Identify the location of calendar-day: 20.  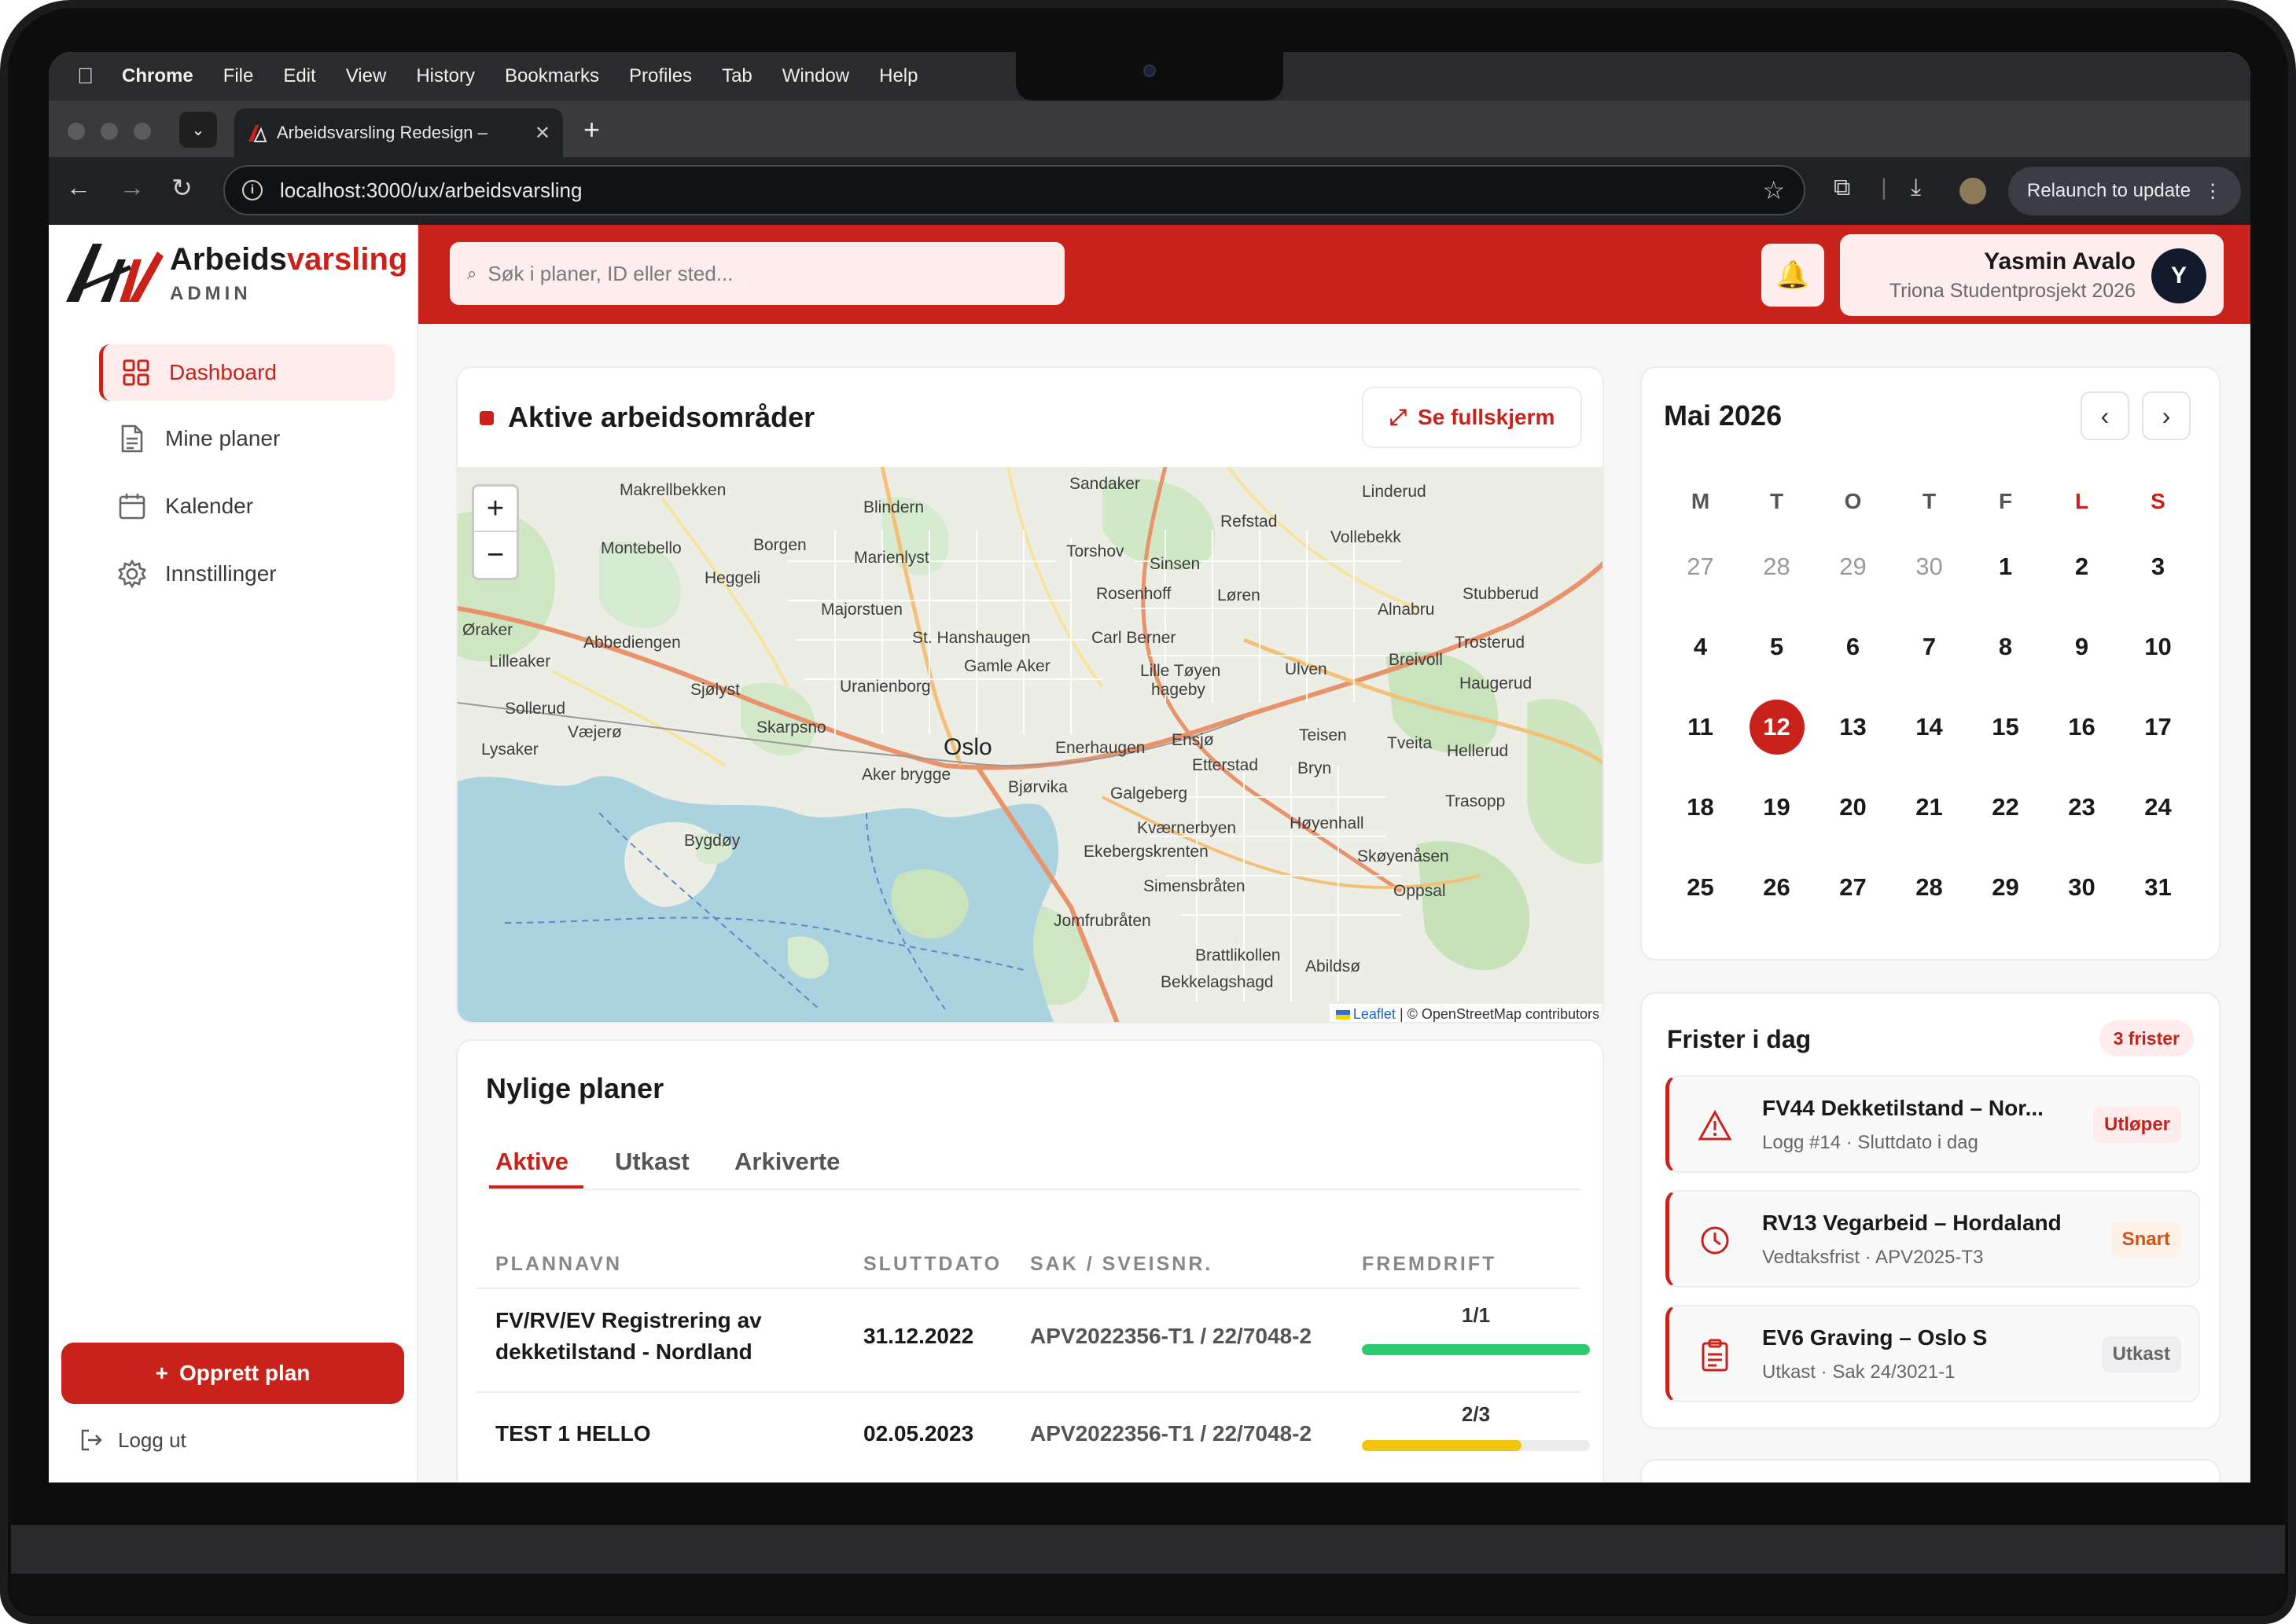
(1853, 807).